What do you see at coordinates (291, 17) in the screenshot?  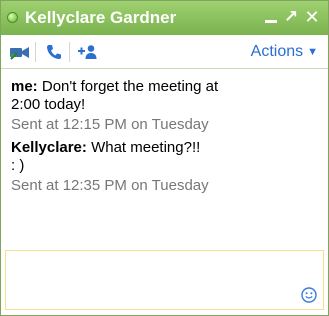 I see `popout-button: ↗` at bounding box center [291, 17].